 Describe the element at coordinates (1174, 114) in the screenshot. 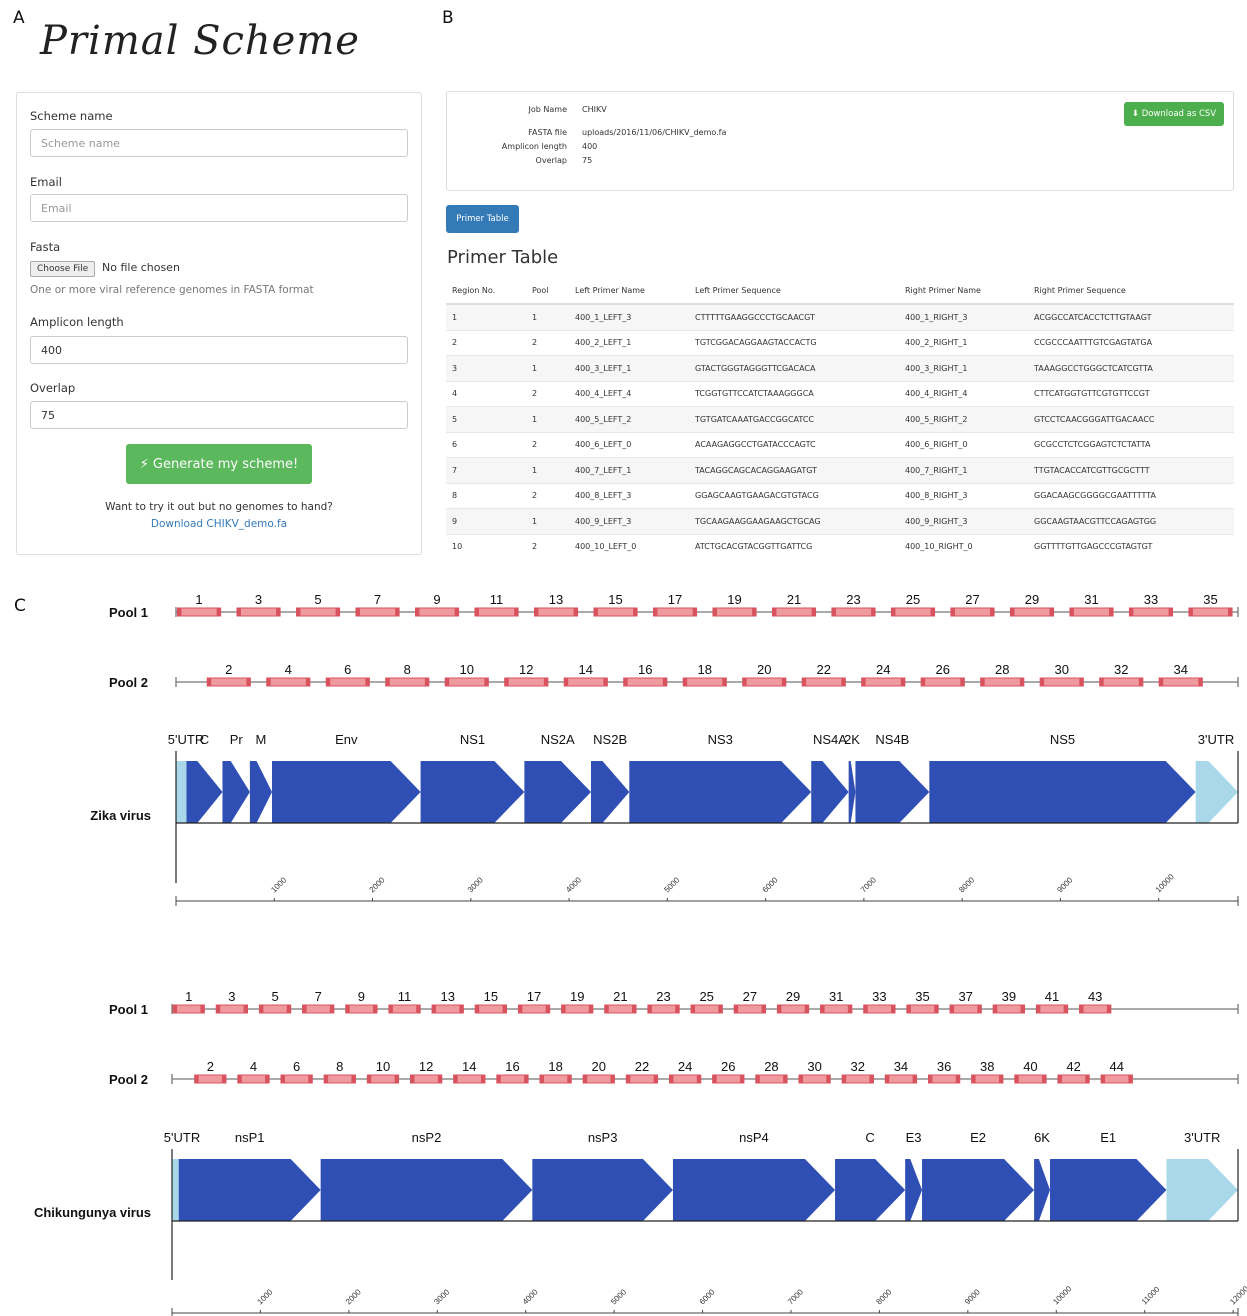

I see `download-csv-button: ⬇ Download as CSV` at that location.